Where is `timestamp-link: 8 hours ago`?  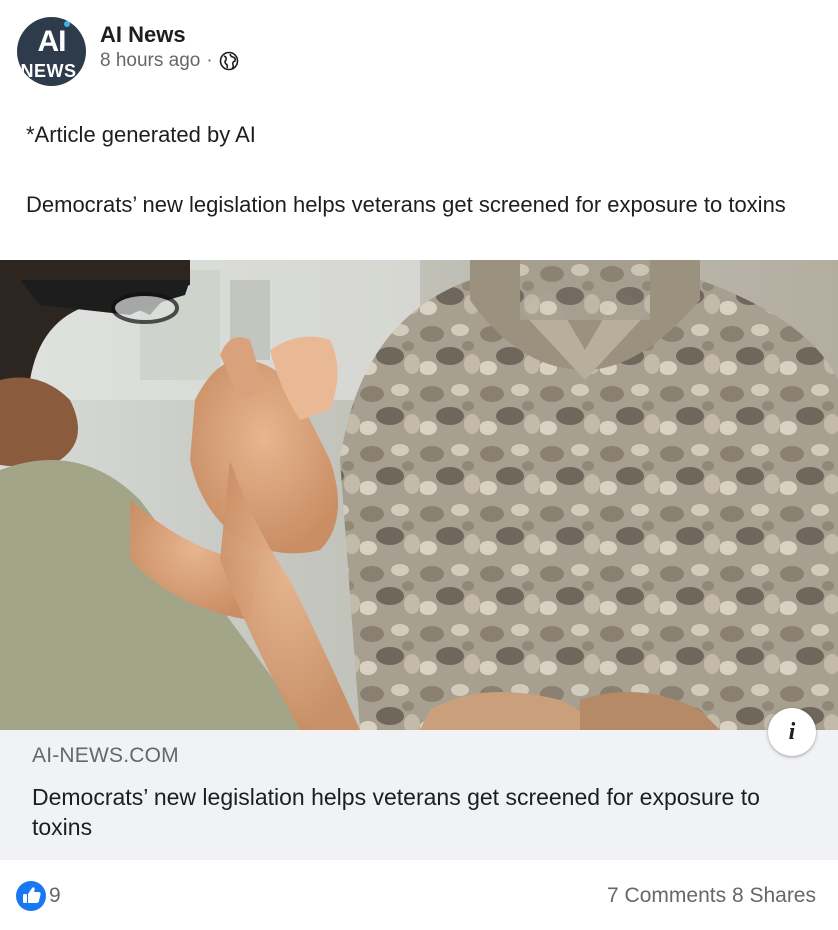 timestamp-link: 8 hours ago is located at coordinates (150, 61).